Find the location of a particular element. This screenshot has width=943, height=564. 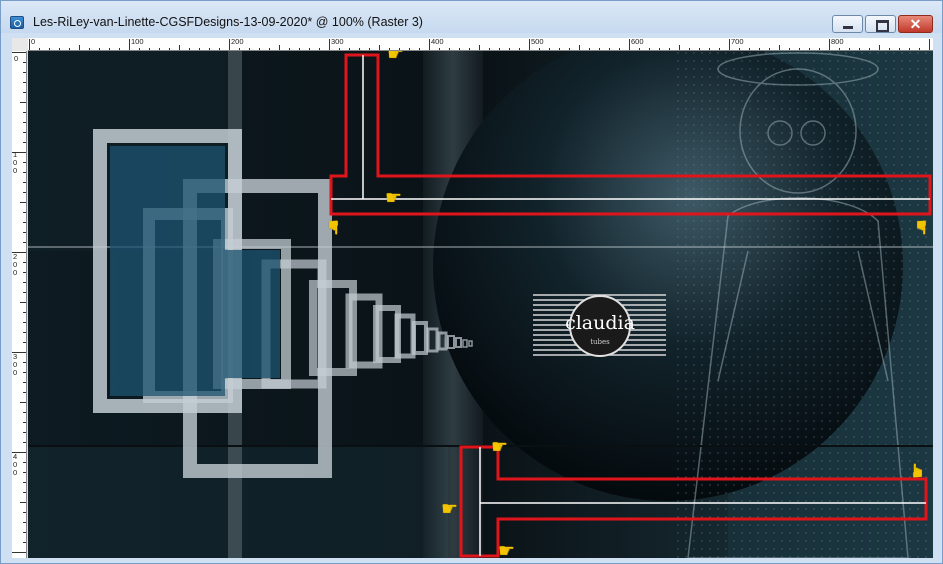

vruler-label: 300 is located at coordinates (15, 364).